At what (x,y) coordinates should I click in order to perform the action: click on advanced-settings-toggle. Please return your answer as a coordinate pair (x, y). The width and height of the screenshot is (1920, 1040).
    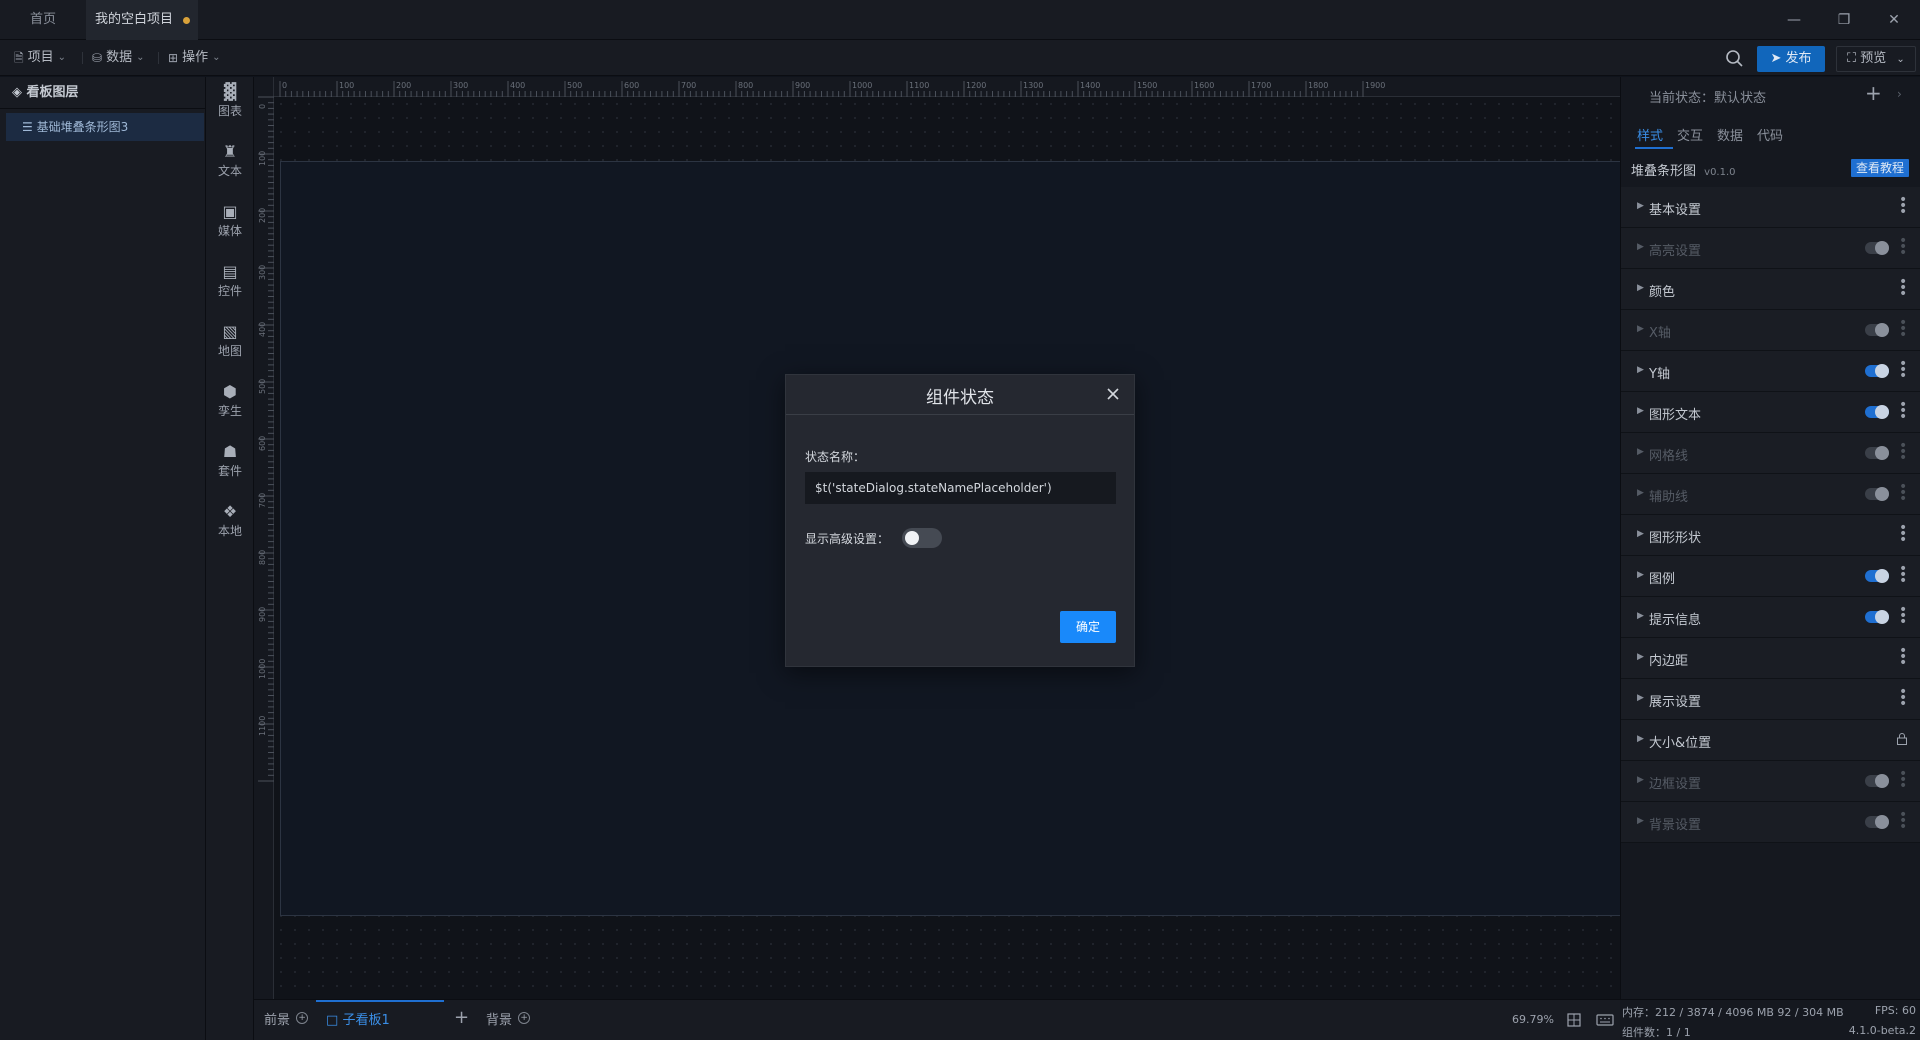
    Looking at the image, I should click on (922, 538).